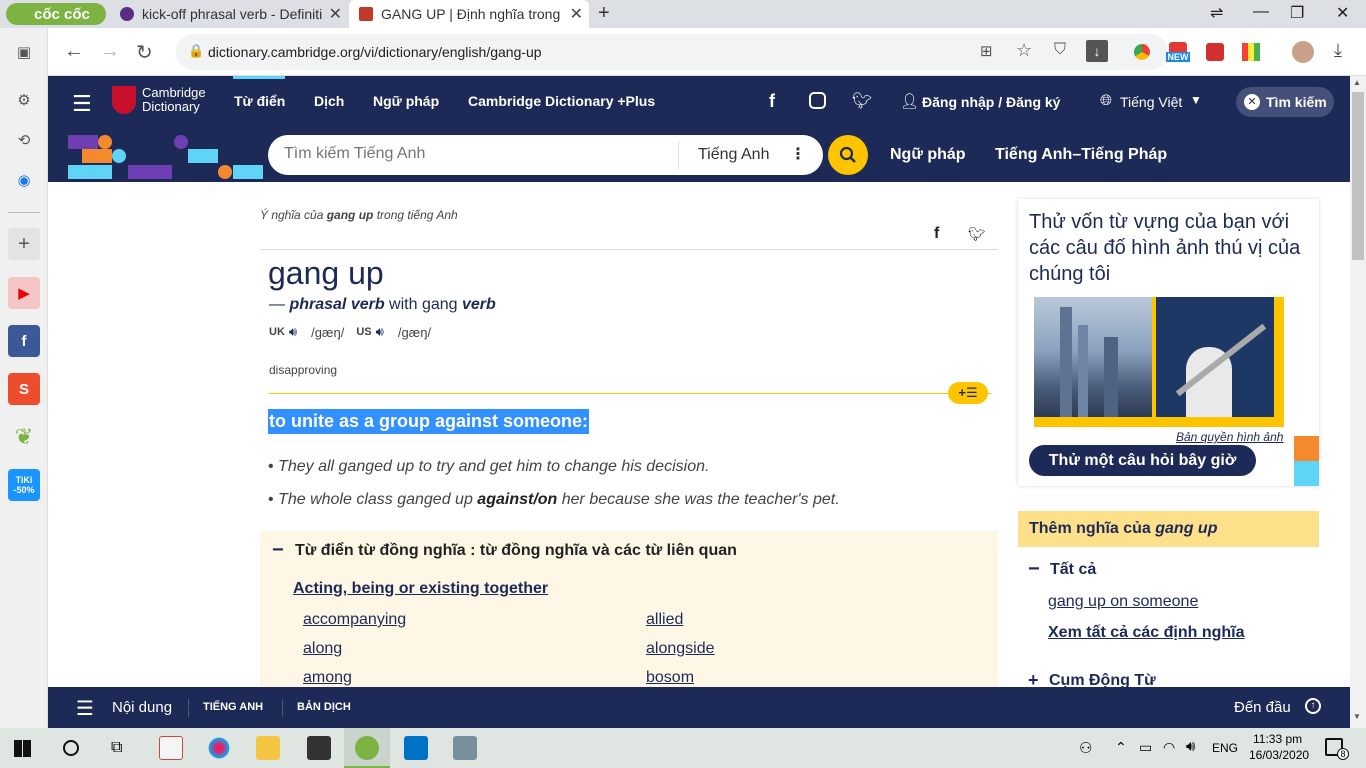 The width and height of the screenshot is (1366, 768). I want to click on search-submit-button, so click(848, 155).